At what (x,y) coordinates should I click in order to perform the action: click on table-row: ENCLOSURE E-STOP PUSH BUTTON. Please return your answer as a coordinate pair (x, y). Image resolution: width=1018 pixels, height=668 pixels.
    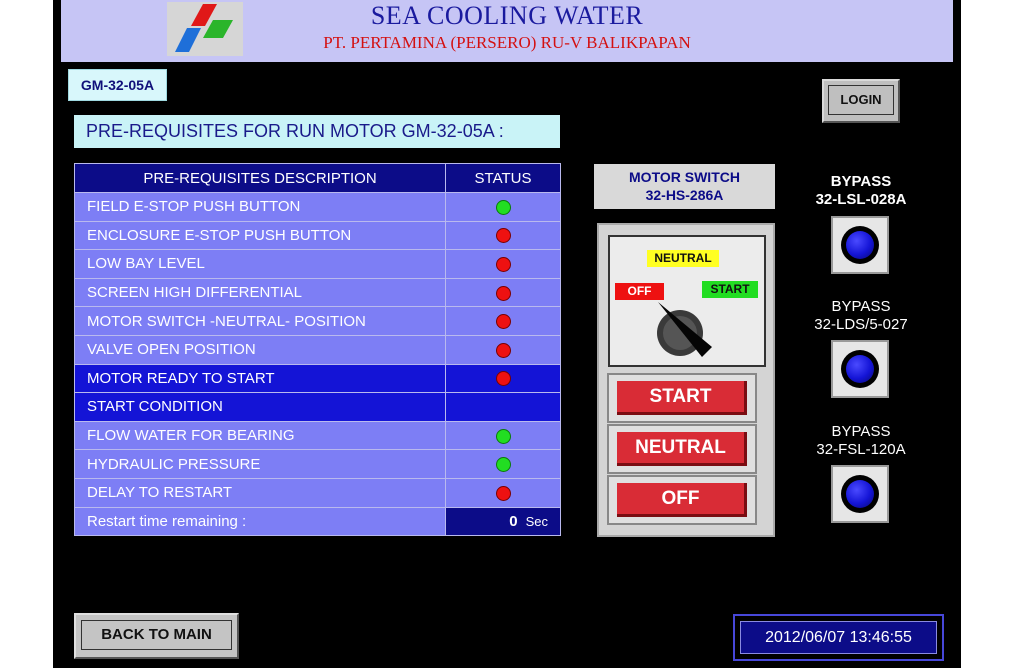
    Looking at the image, I should click on (317, 235).